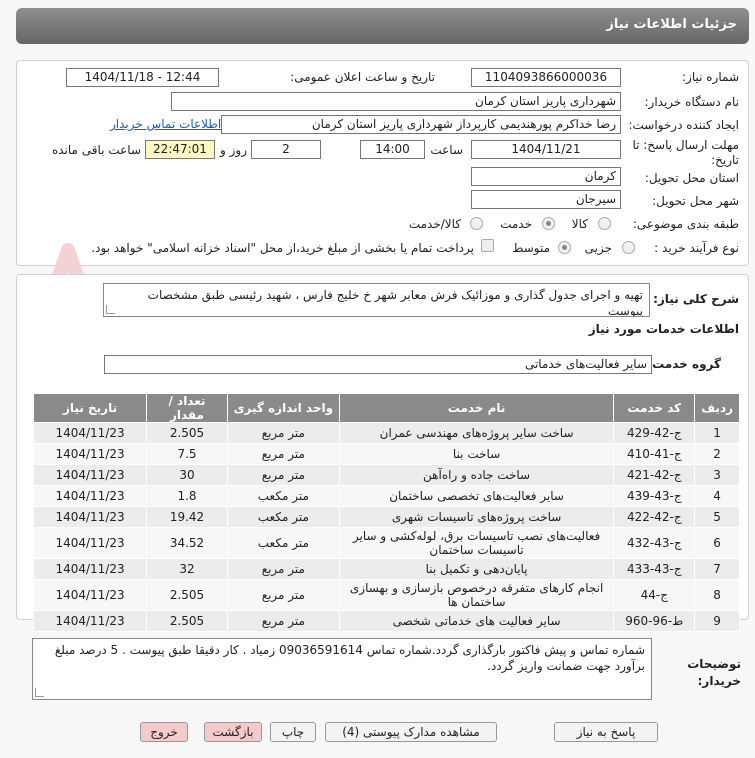 The image size is (755, 758). I want to click on cell-row-number: 9, so click(717, 621).